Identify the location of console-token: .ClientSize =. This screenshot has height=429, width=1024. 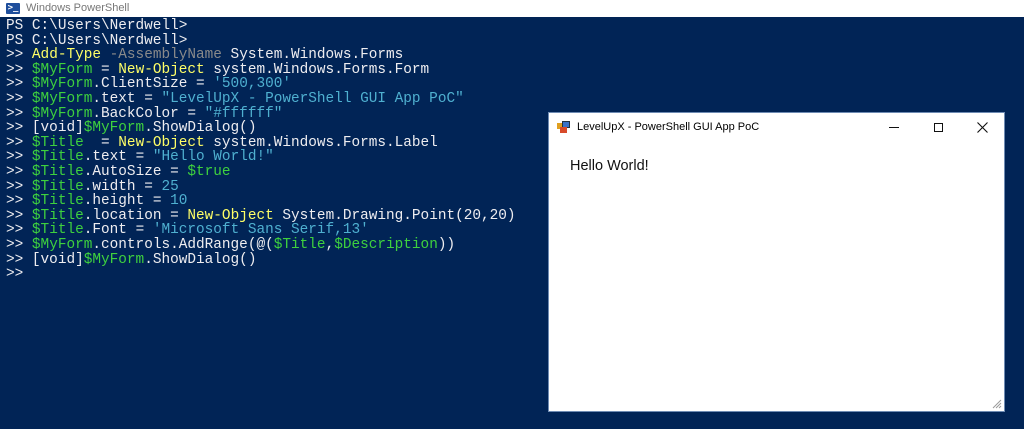
(153, 84).